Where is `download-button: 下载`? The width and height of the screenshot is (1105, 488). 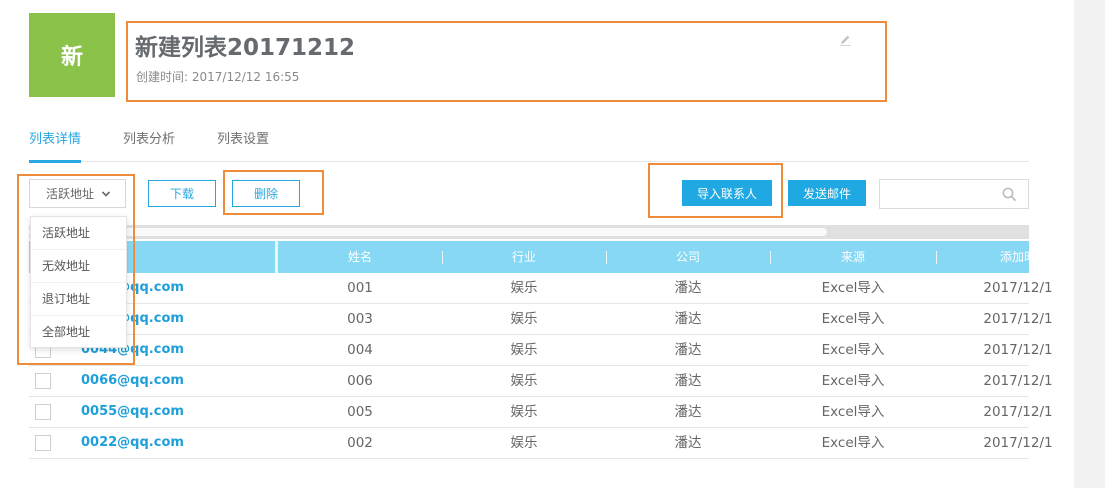
download-button: 下载 is located at coordinates (182, 193).